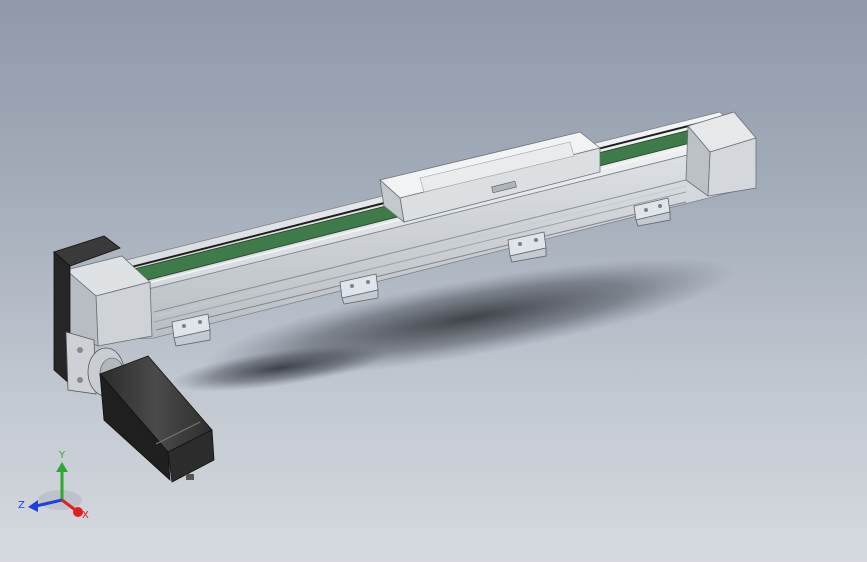 The height and width of the screenshot is (562, 867). What do you see at coordinates (190, 477) in the screenshot?
I see `motor-connector` at bounding box center [190, 477].